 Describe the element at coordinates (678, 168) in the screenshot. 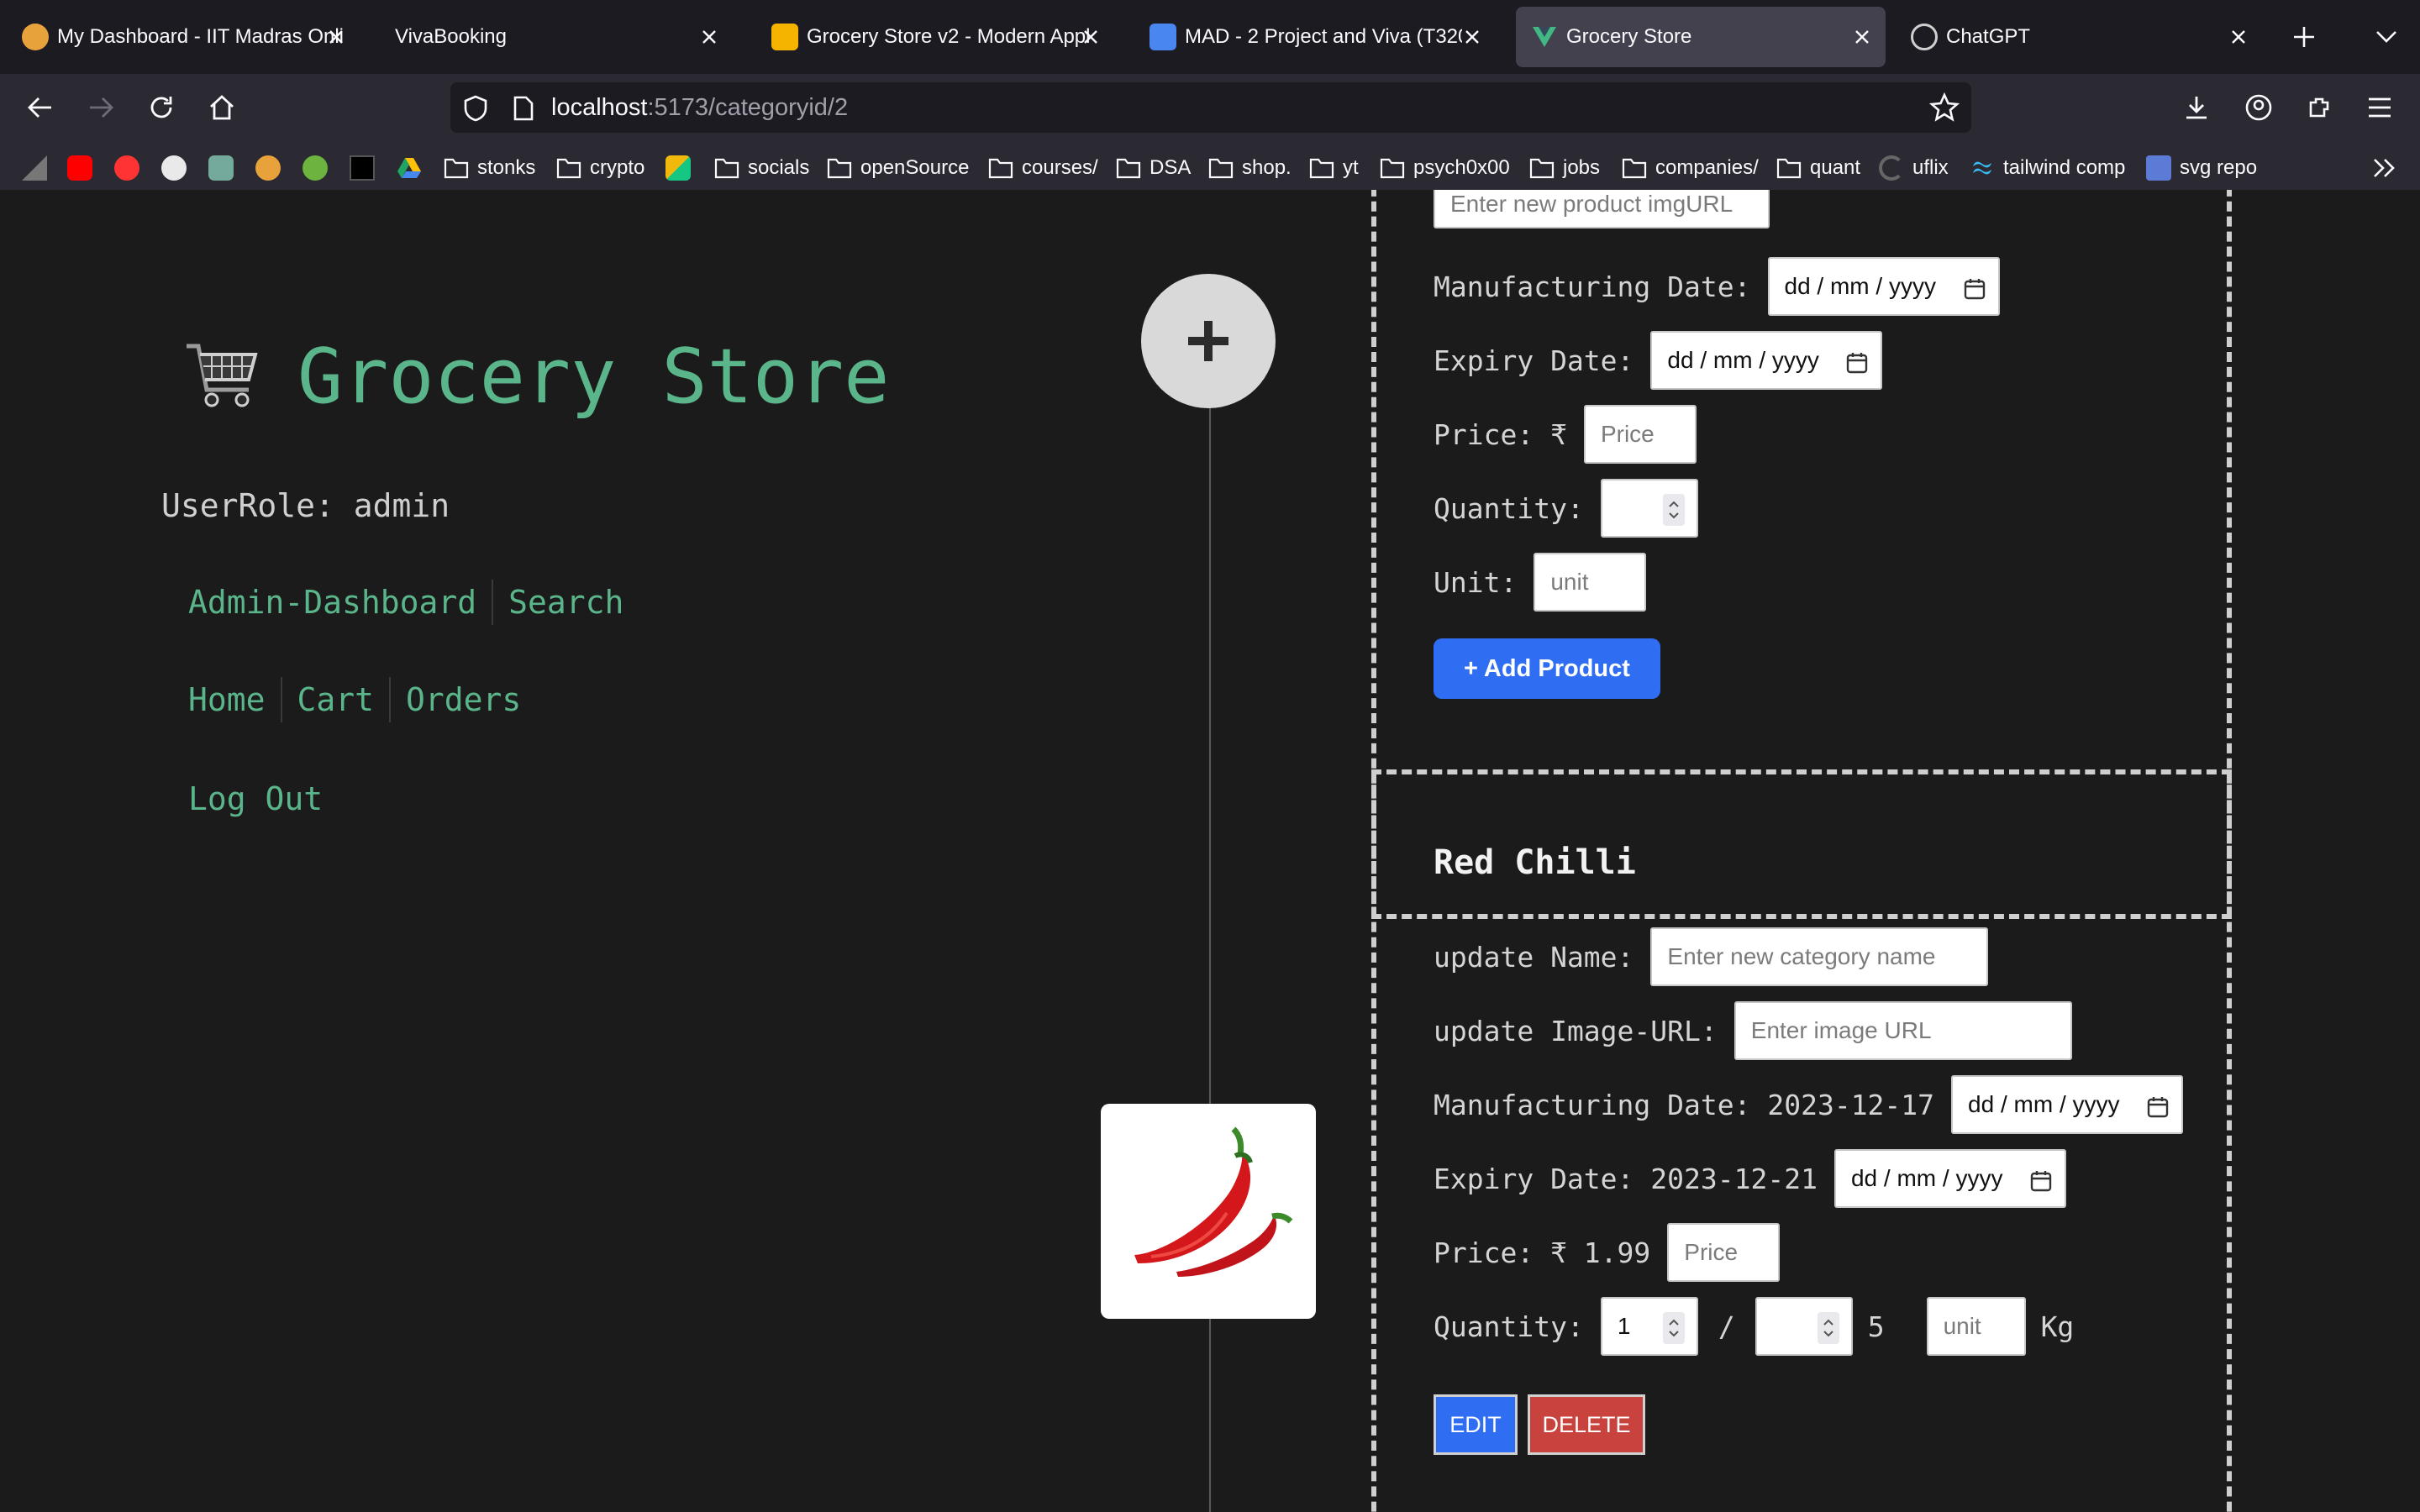

I see `bookmark-exchange` at that location.